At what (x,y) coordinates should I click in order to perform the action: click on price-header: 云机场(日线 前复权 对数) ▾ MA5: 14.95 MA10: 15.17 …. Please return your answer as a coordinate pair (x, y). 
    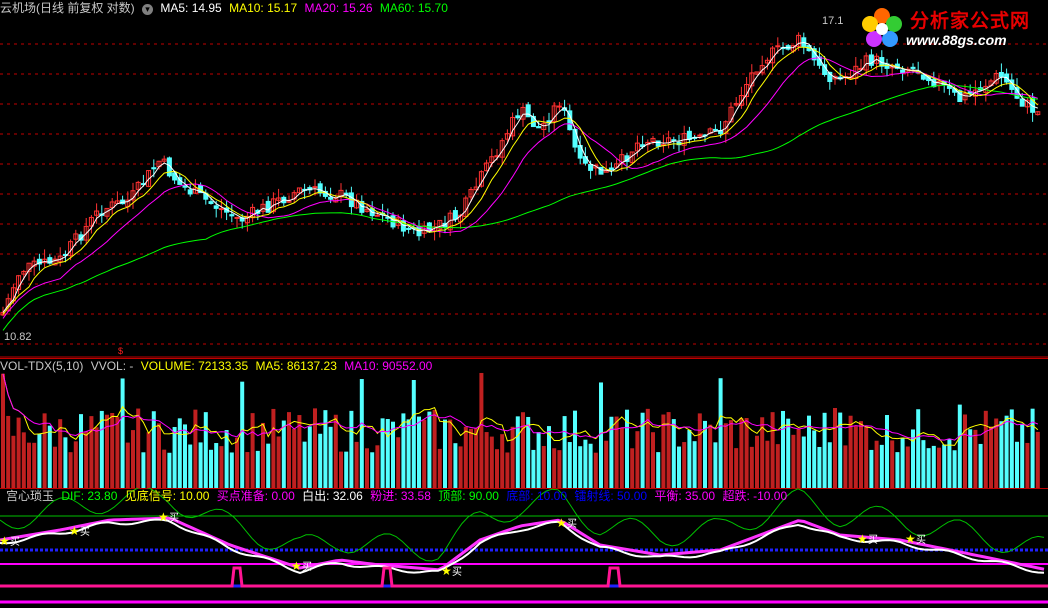
    Looking at the image, I should click on (226, 8).